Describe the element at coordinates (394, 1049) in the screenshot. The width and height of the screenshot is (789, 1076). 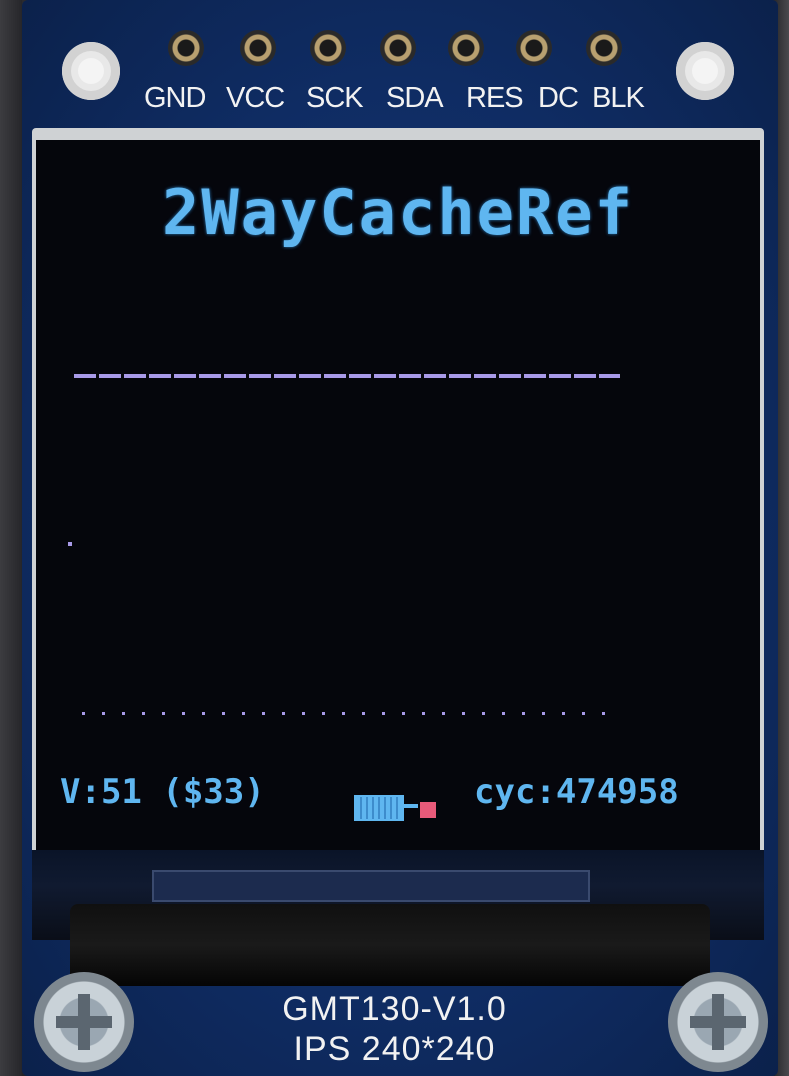
I see `panel-label: IPS 240*240` at that location.